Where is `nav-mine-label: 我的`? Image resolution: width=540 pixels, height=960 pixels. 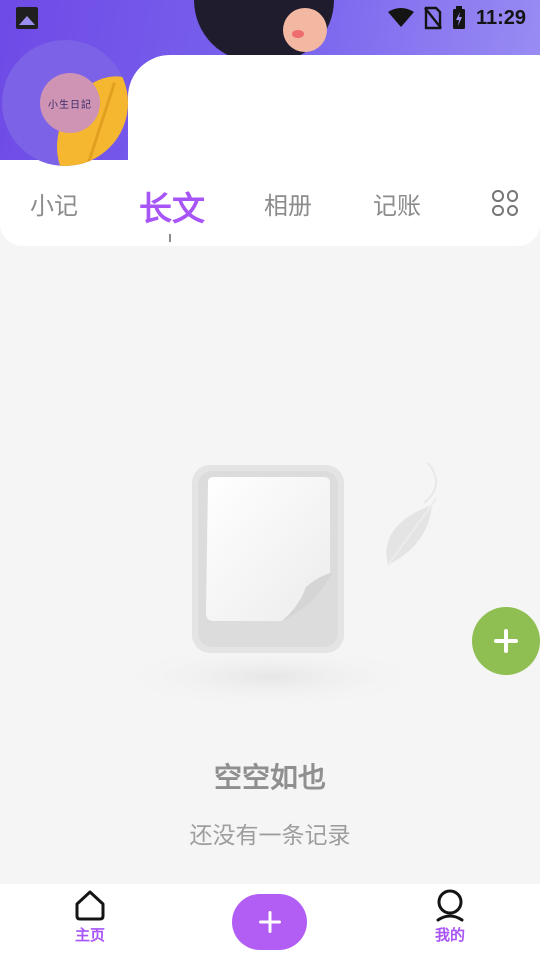
nav-mine-label: 我的 is located at coordinates (449, 935).